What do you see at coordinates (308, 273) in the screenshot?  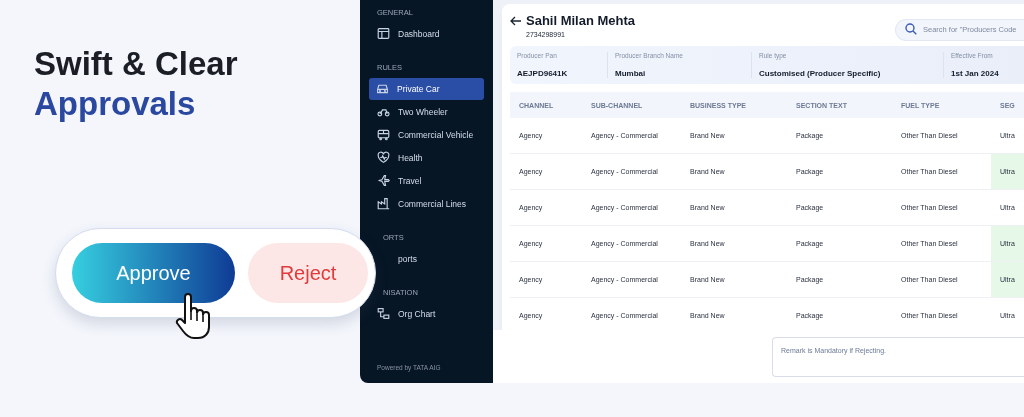 I see `reject-button: Reject` at bounding box center [308, 273].